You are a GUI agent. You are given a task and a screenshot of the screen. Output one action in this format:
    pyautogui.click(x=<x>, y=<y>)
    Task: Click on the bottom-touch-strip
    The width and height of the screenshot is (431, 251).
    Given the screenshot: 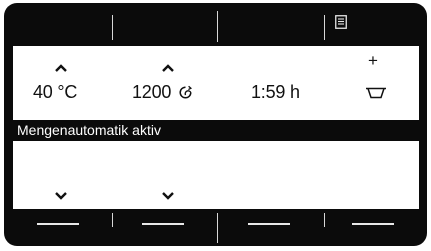 What is the action you would take?
    pyautogui.click(x=215, y=227)
    